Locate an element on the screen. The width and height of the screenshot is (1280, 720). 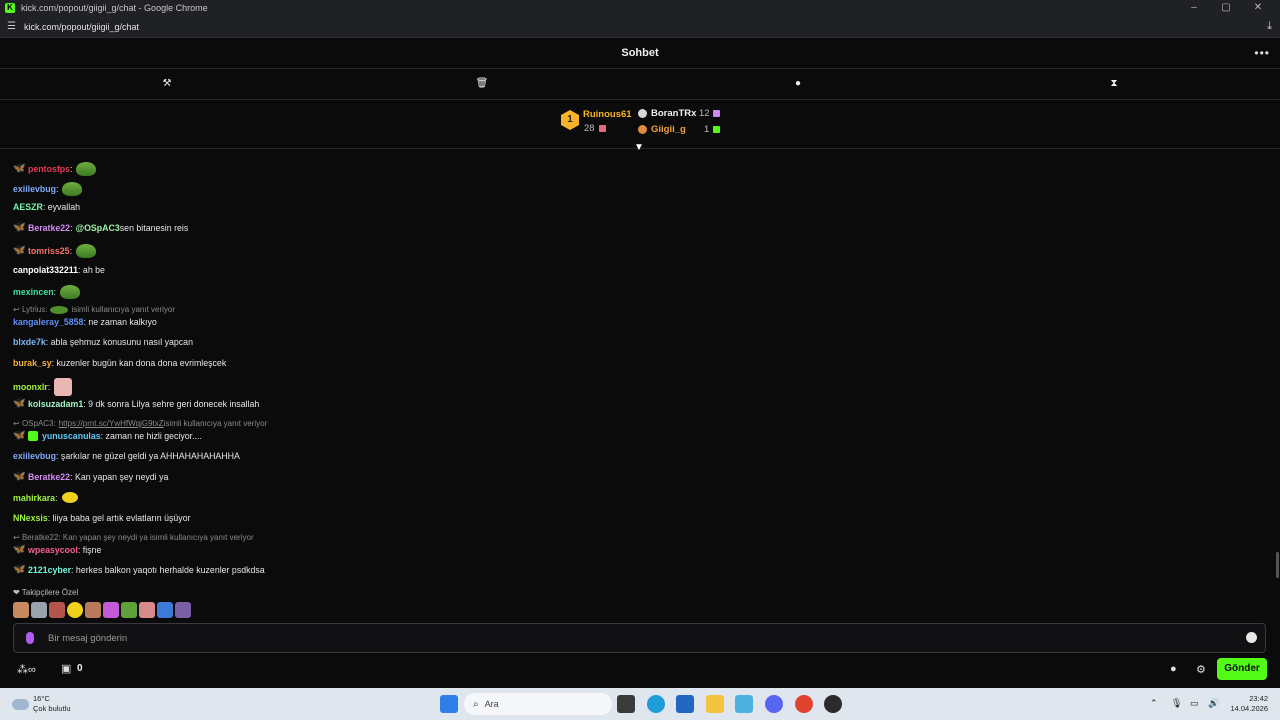
message-username: NNexsis is located at coordinates (30, 518).